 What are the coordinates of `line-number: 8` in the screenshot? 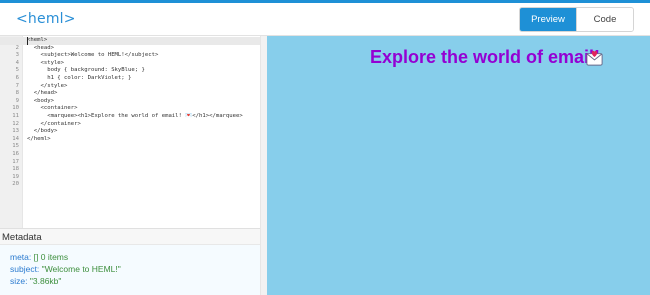 It's located at (17, 93).